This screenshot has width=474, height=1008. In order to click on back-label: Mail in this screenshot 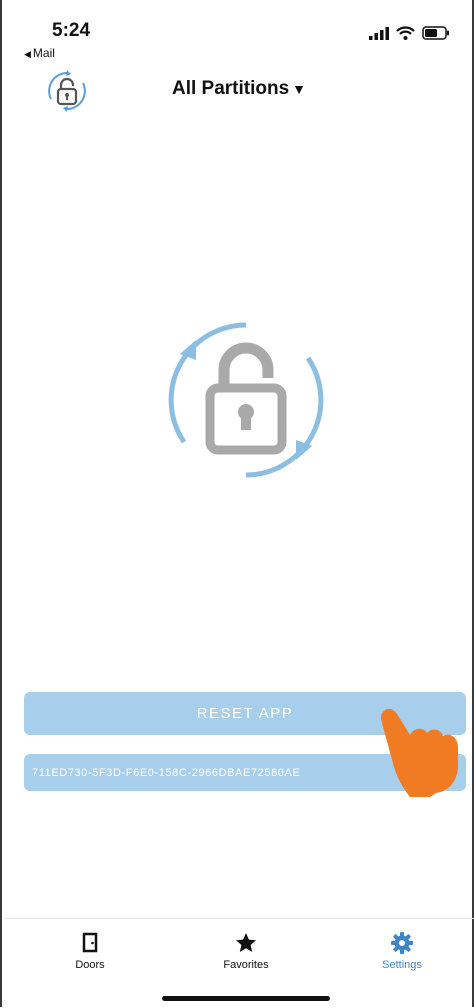, I will do `click(43, 53)`.